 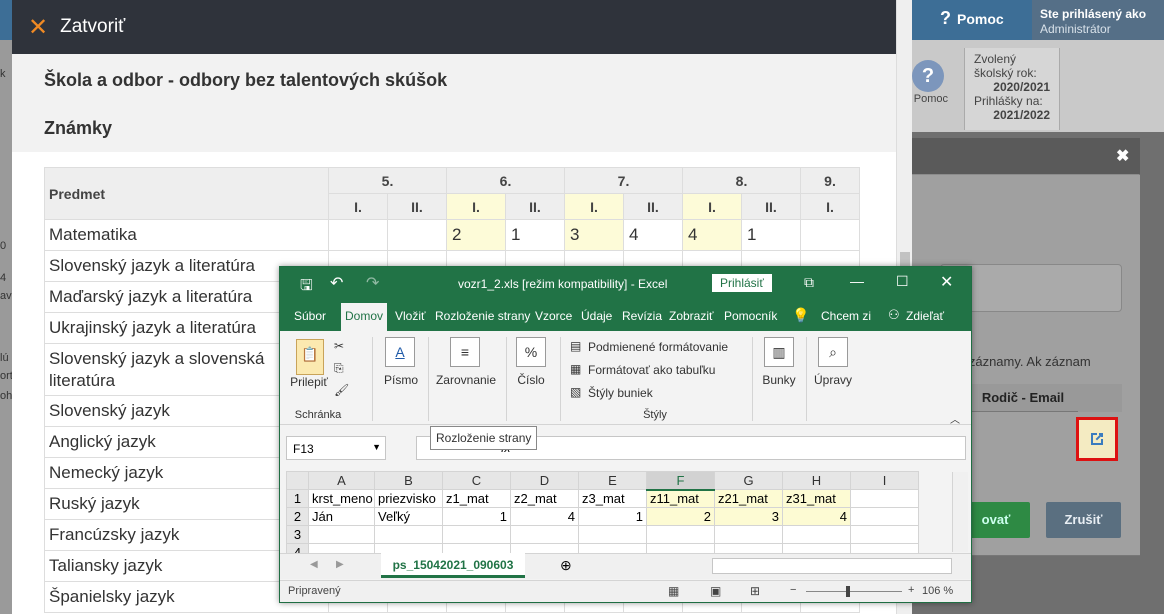 What do you see at coordinates (928, 76) in the screenshot?
I see `help-circle-icon: ?` at bounding box center [928, 76].